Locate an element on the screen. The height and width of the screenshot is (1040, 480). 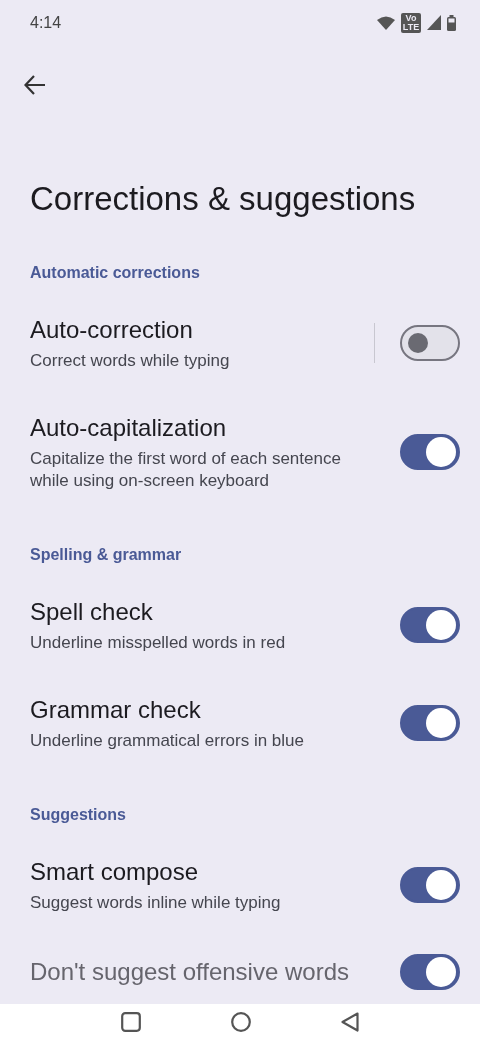
setting-title: Don't suggest offensive words is located at coordinates (190, 972).